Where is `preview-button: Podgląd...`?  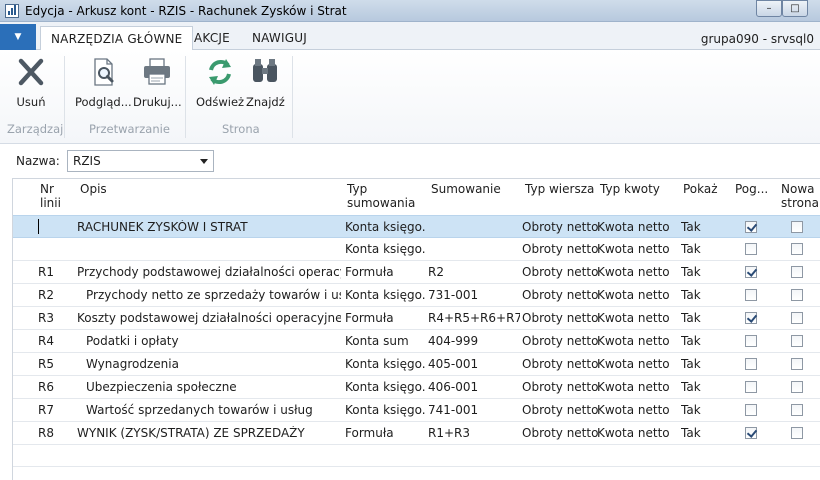
preview-button: Podgląd... is located at coordinates (103, 82).